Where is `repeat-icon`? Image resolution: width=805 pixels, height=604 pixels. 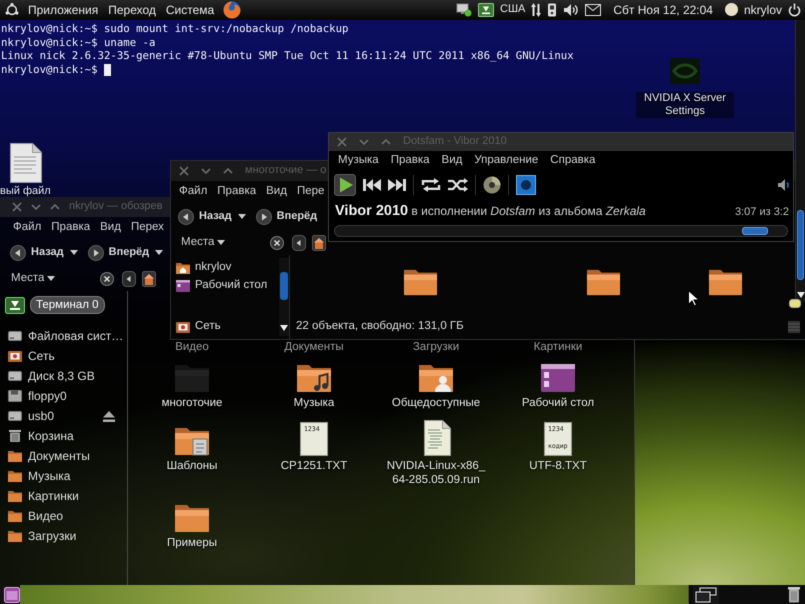 repeat-icon is located at coordinates (431, 185).